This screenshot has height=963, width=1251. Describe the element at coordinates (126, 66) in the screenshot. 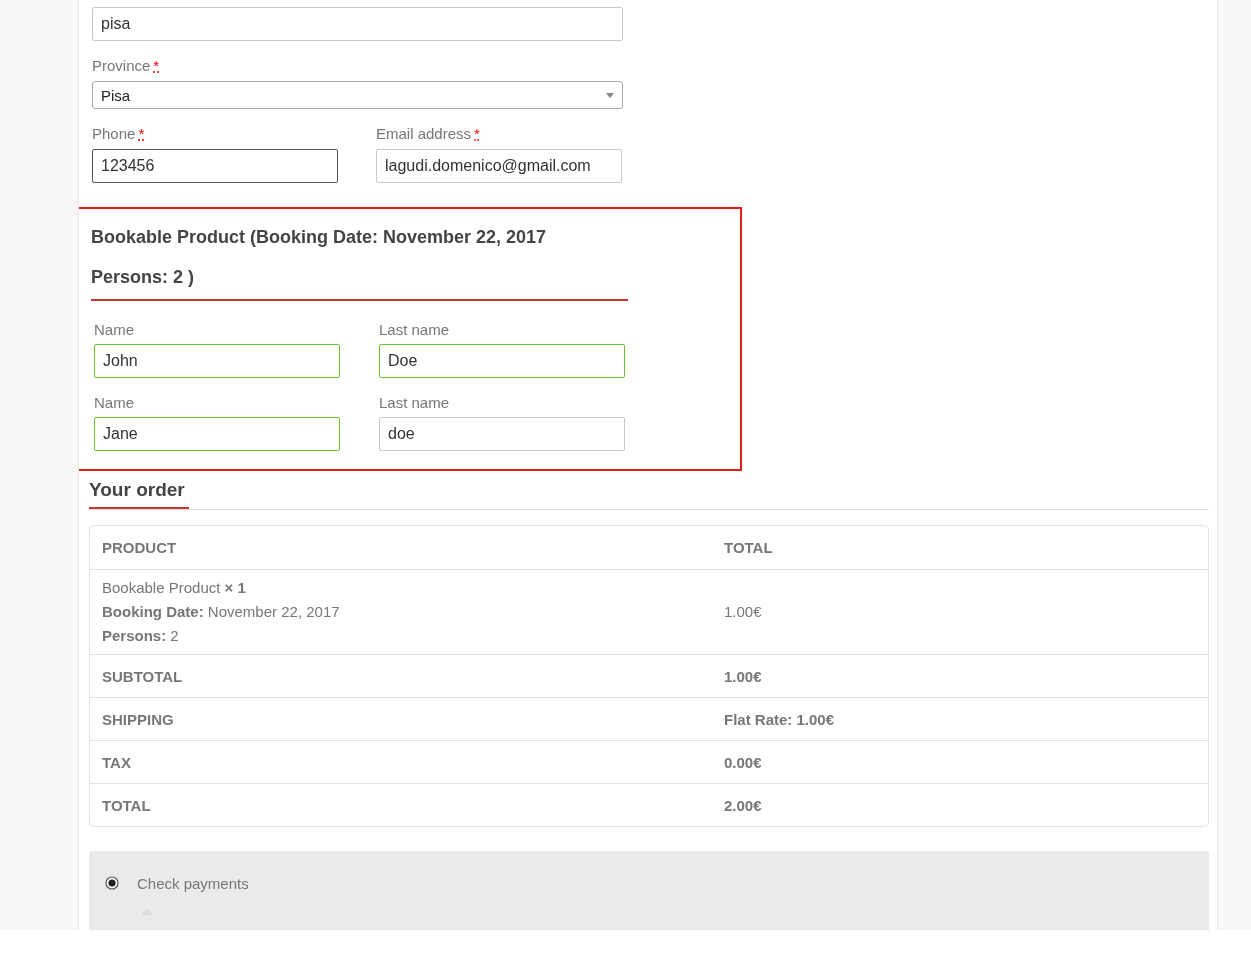

I see `field-label: Province *` at that location.